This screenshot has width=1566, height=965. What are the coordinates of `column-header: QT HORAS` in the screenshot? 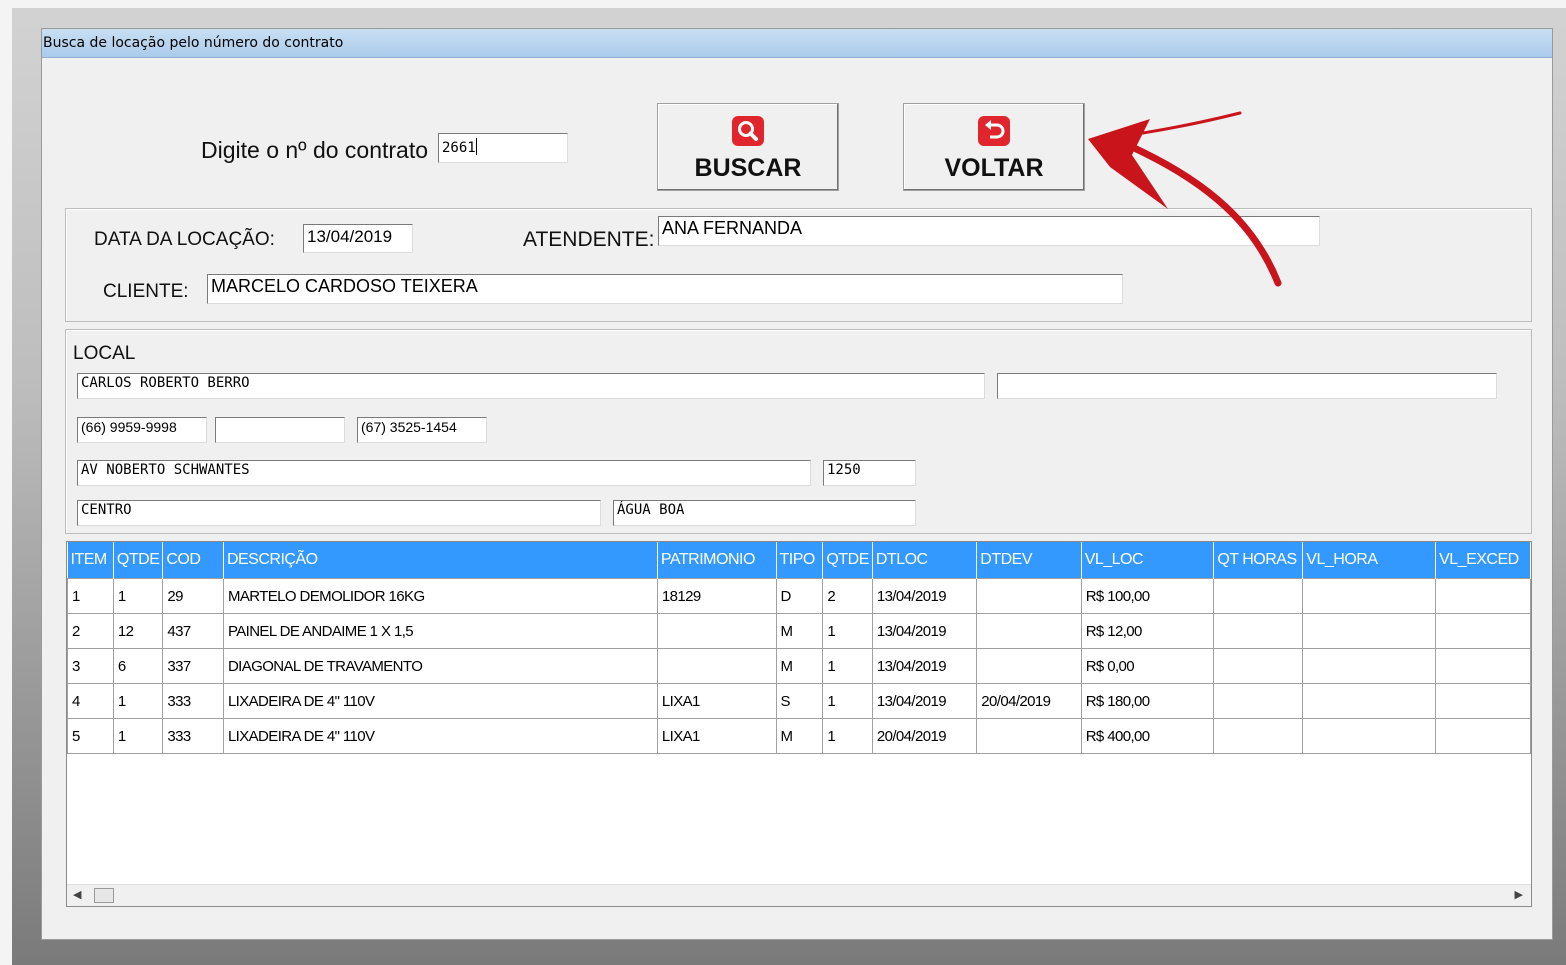 It's located at (1258, 560).